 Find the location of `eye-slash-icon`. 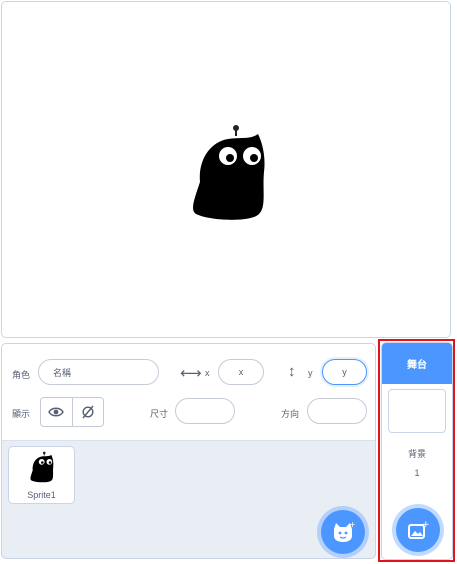

eye-slash-icon is located at coordinates (88, 412).